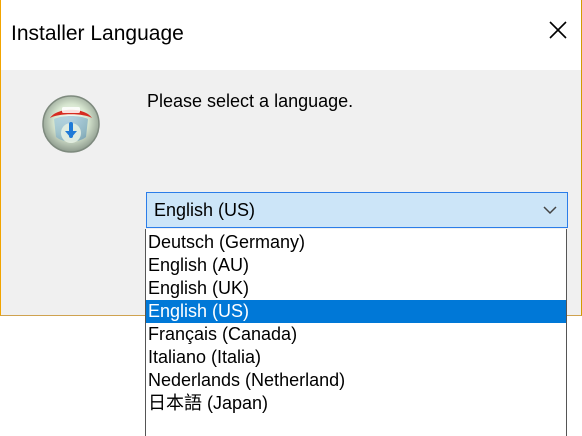  Describe the element at coordinates (71, 124) in the screenshot. I see `installer-icon` at that location.